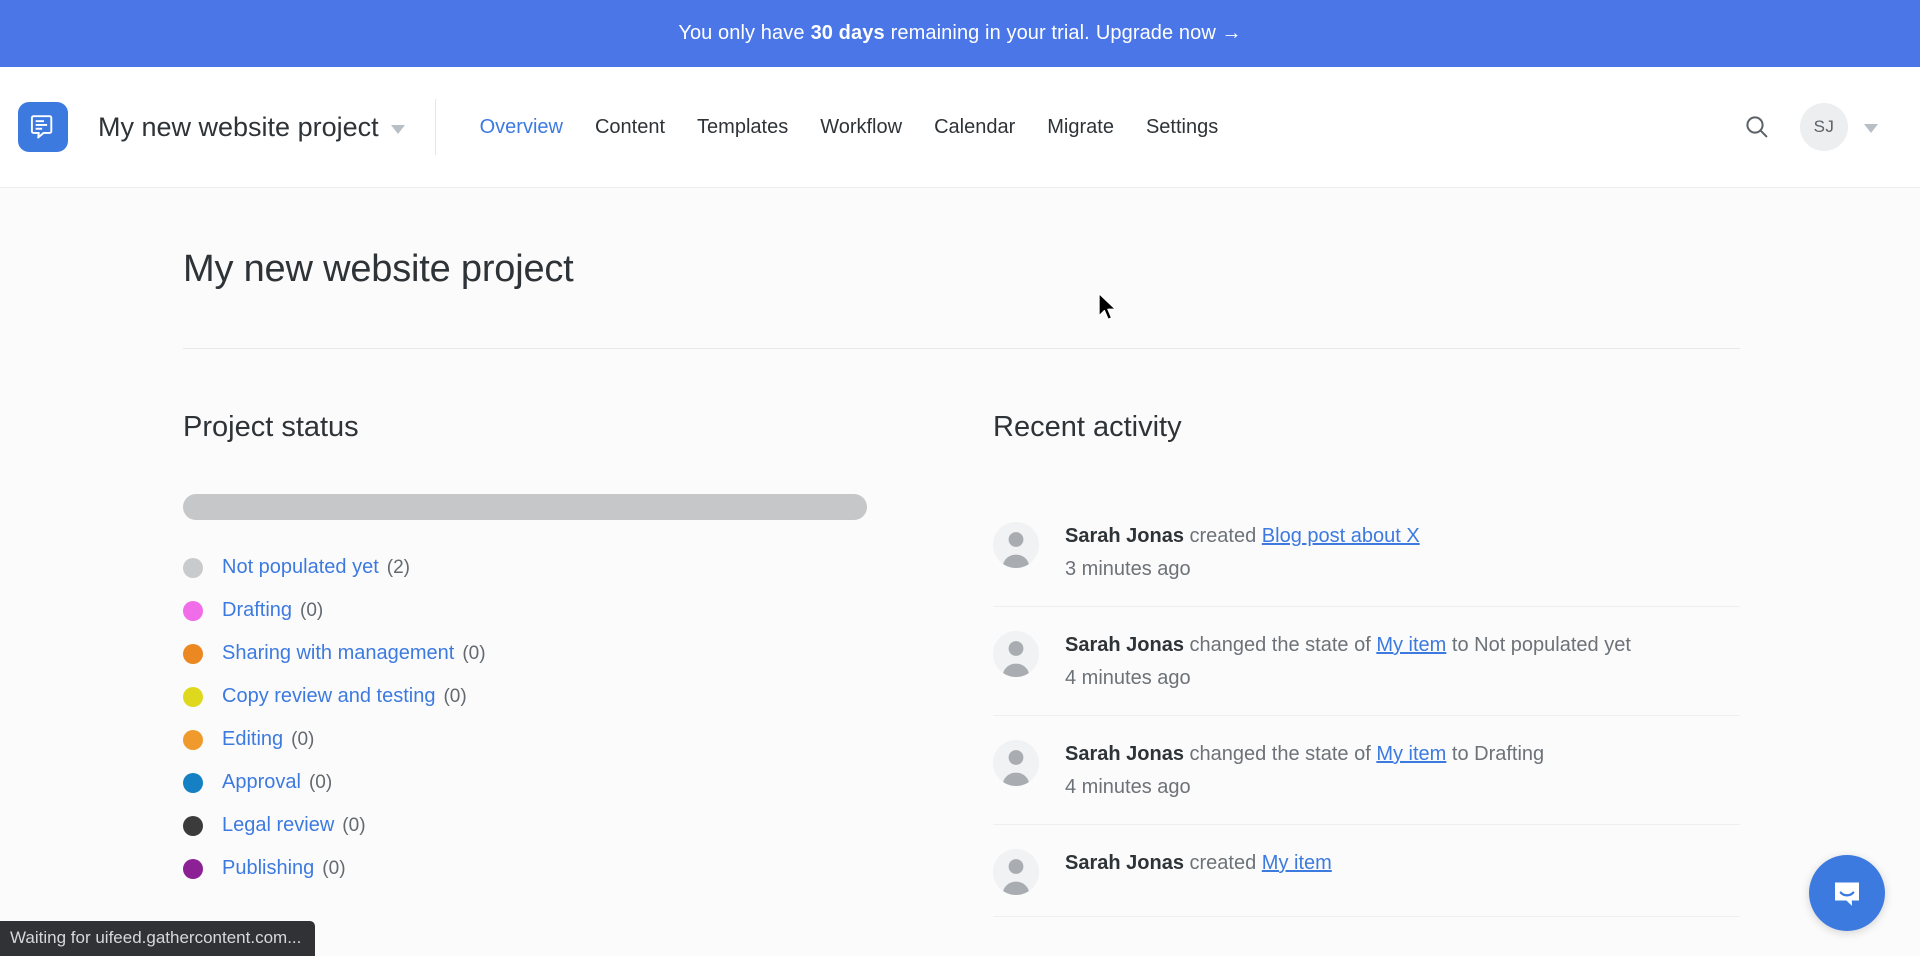 The image size is (1920, 956). What do you see at coordinates (588, 653) in the screenshot?
I see `status-row-sharing-with-management: Sharing with management (0)` at bounding box center [588, 653].